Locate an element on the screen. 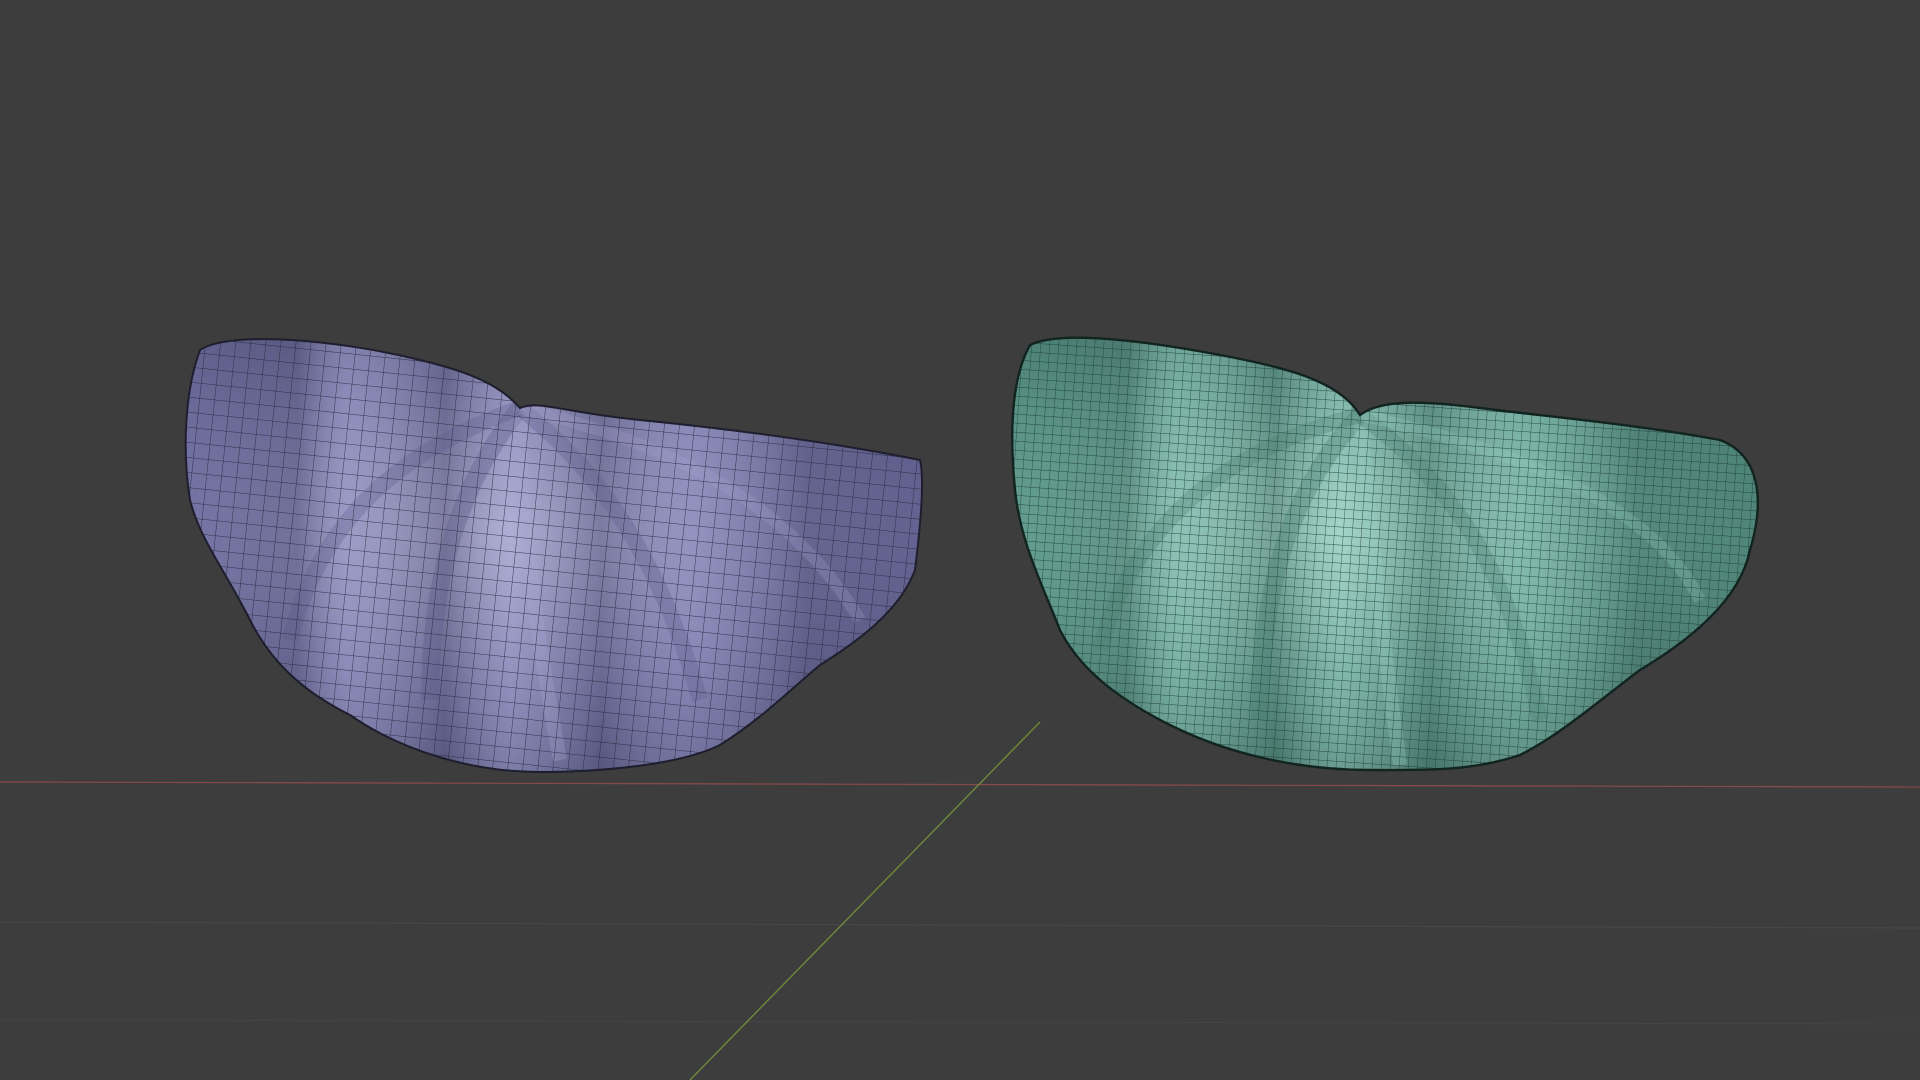 The width and height of the screenshot is (1920, 1080). y-axis-line is located at coordinates (865, 900).